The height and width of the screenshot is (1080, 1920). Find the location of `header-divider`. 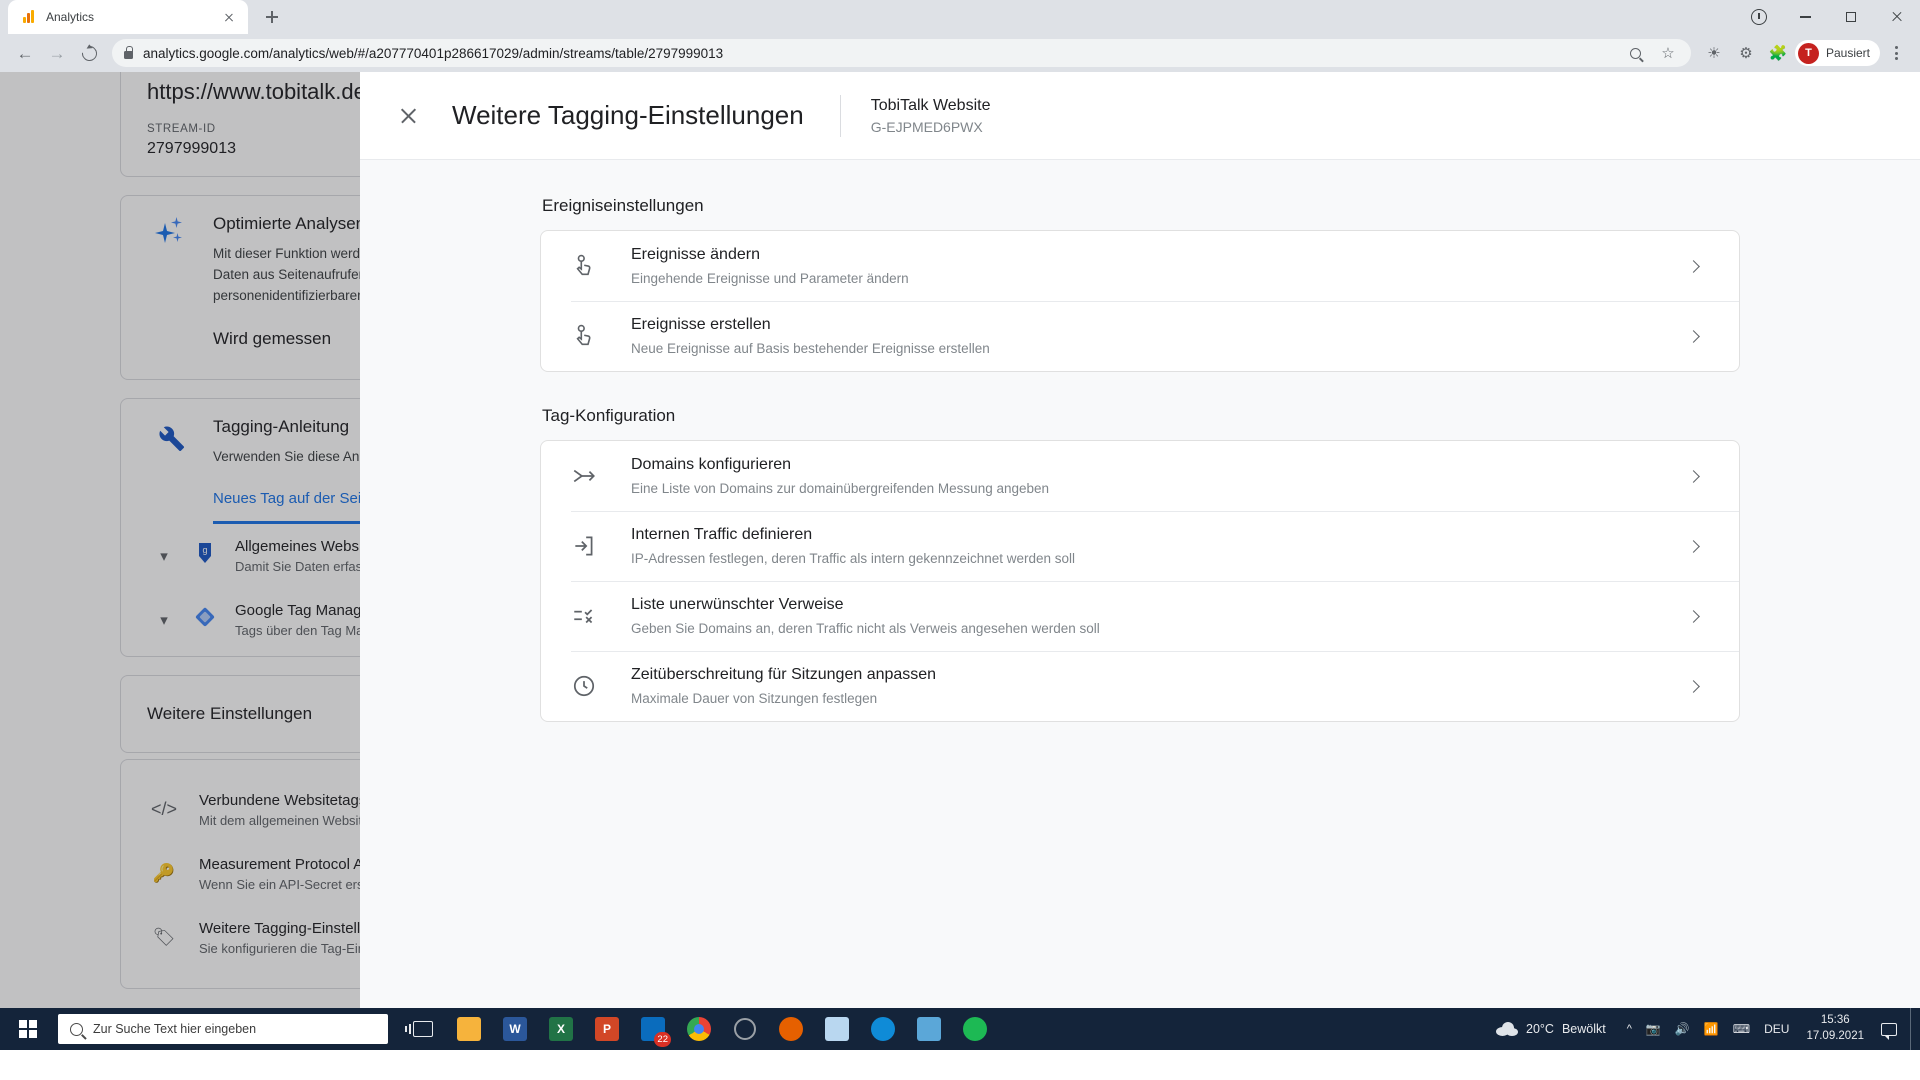

header-divider is located at coordinates (840, 115).